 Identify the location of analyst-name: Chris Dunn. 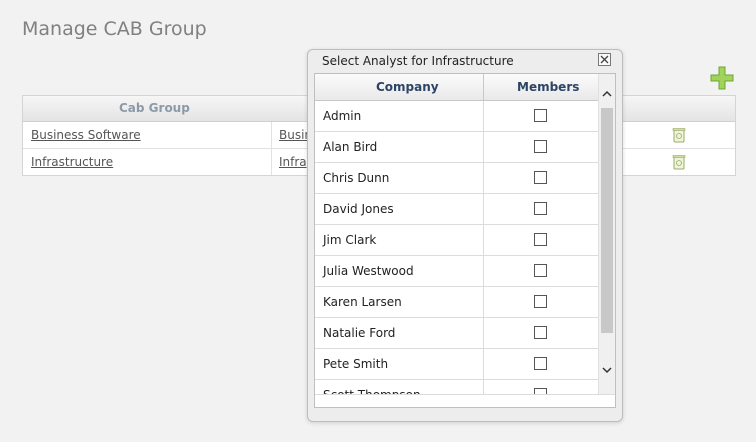
(356, 178).